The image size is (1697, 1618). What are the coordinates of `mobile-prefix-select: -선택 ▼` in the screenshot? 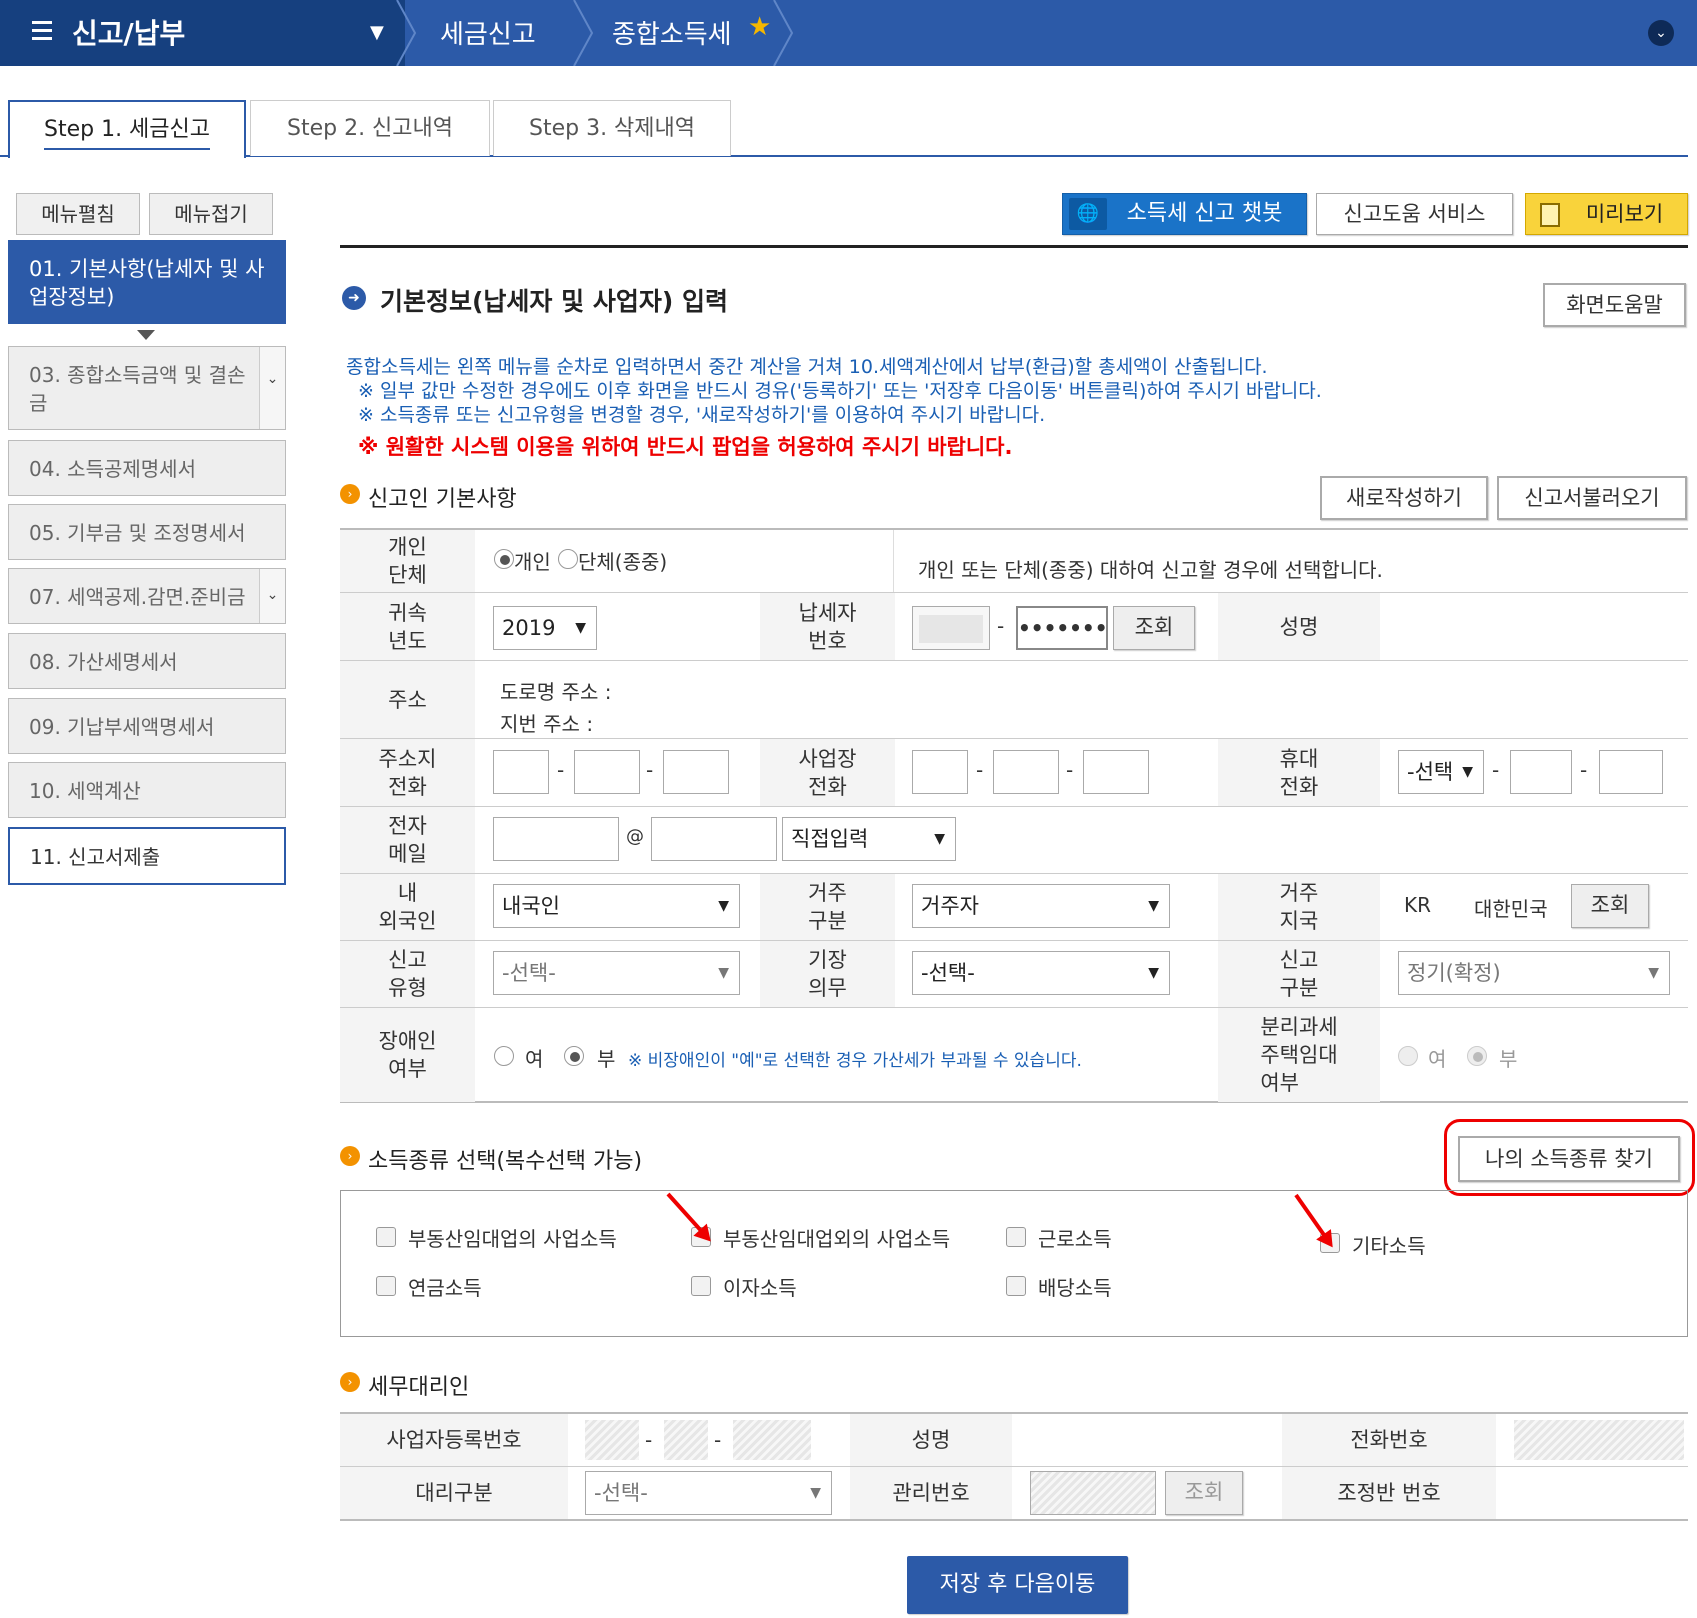 It's located at (1441, 772).